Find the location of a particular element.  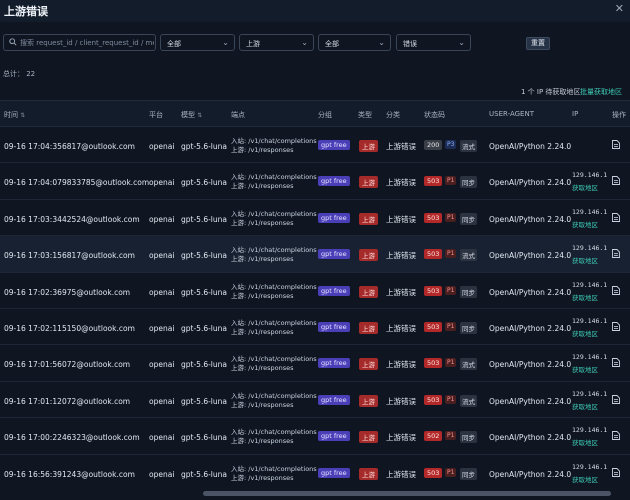

scrollbar-thumb is located at coordinates (407, 493).